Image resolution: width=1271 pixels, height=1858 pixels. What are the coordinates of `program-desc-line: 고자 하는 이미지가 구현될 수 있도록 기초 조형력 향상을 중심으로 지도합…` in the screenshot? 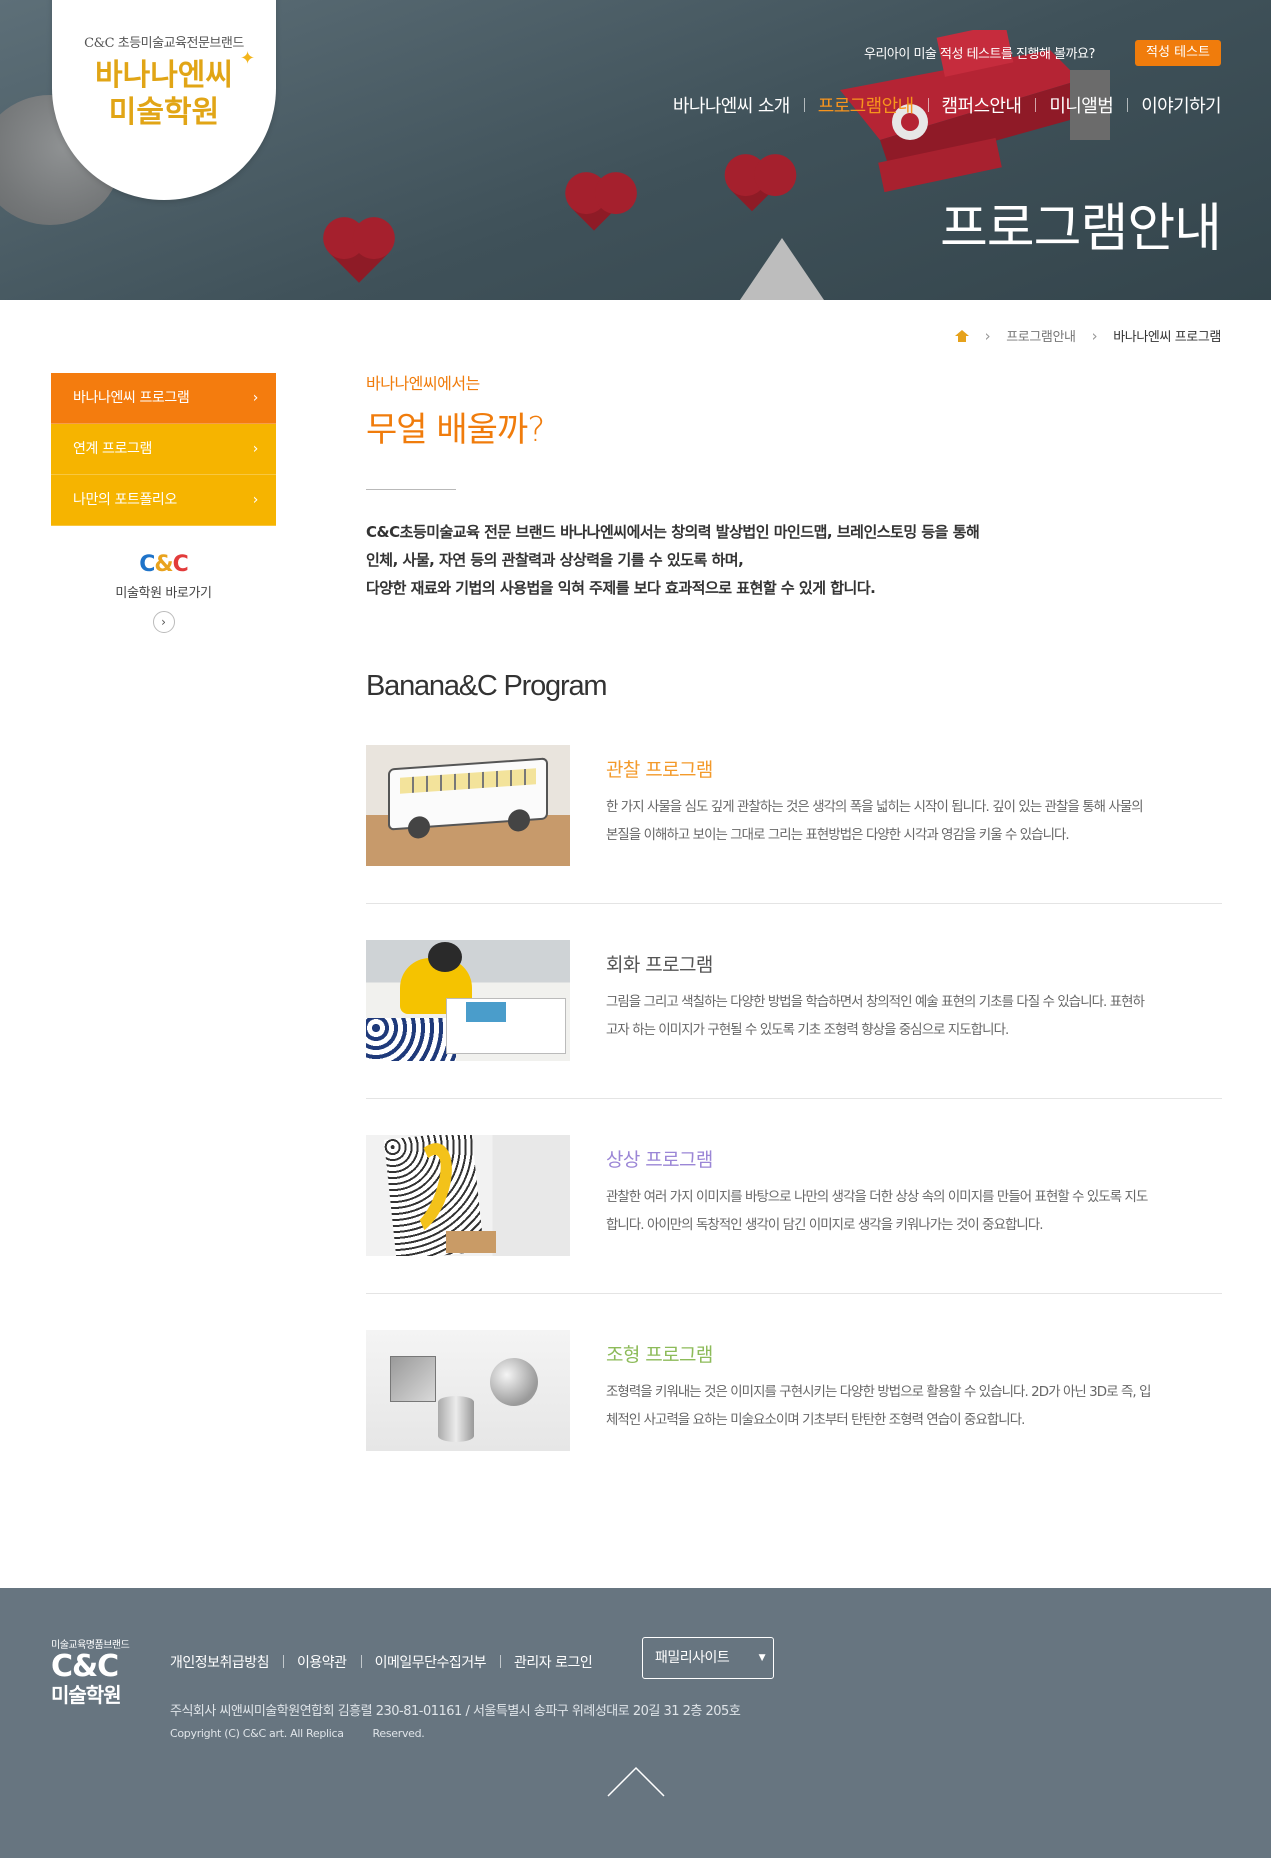 It's located at (807, 1030).